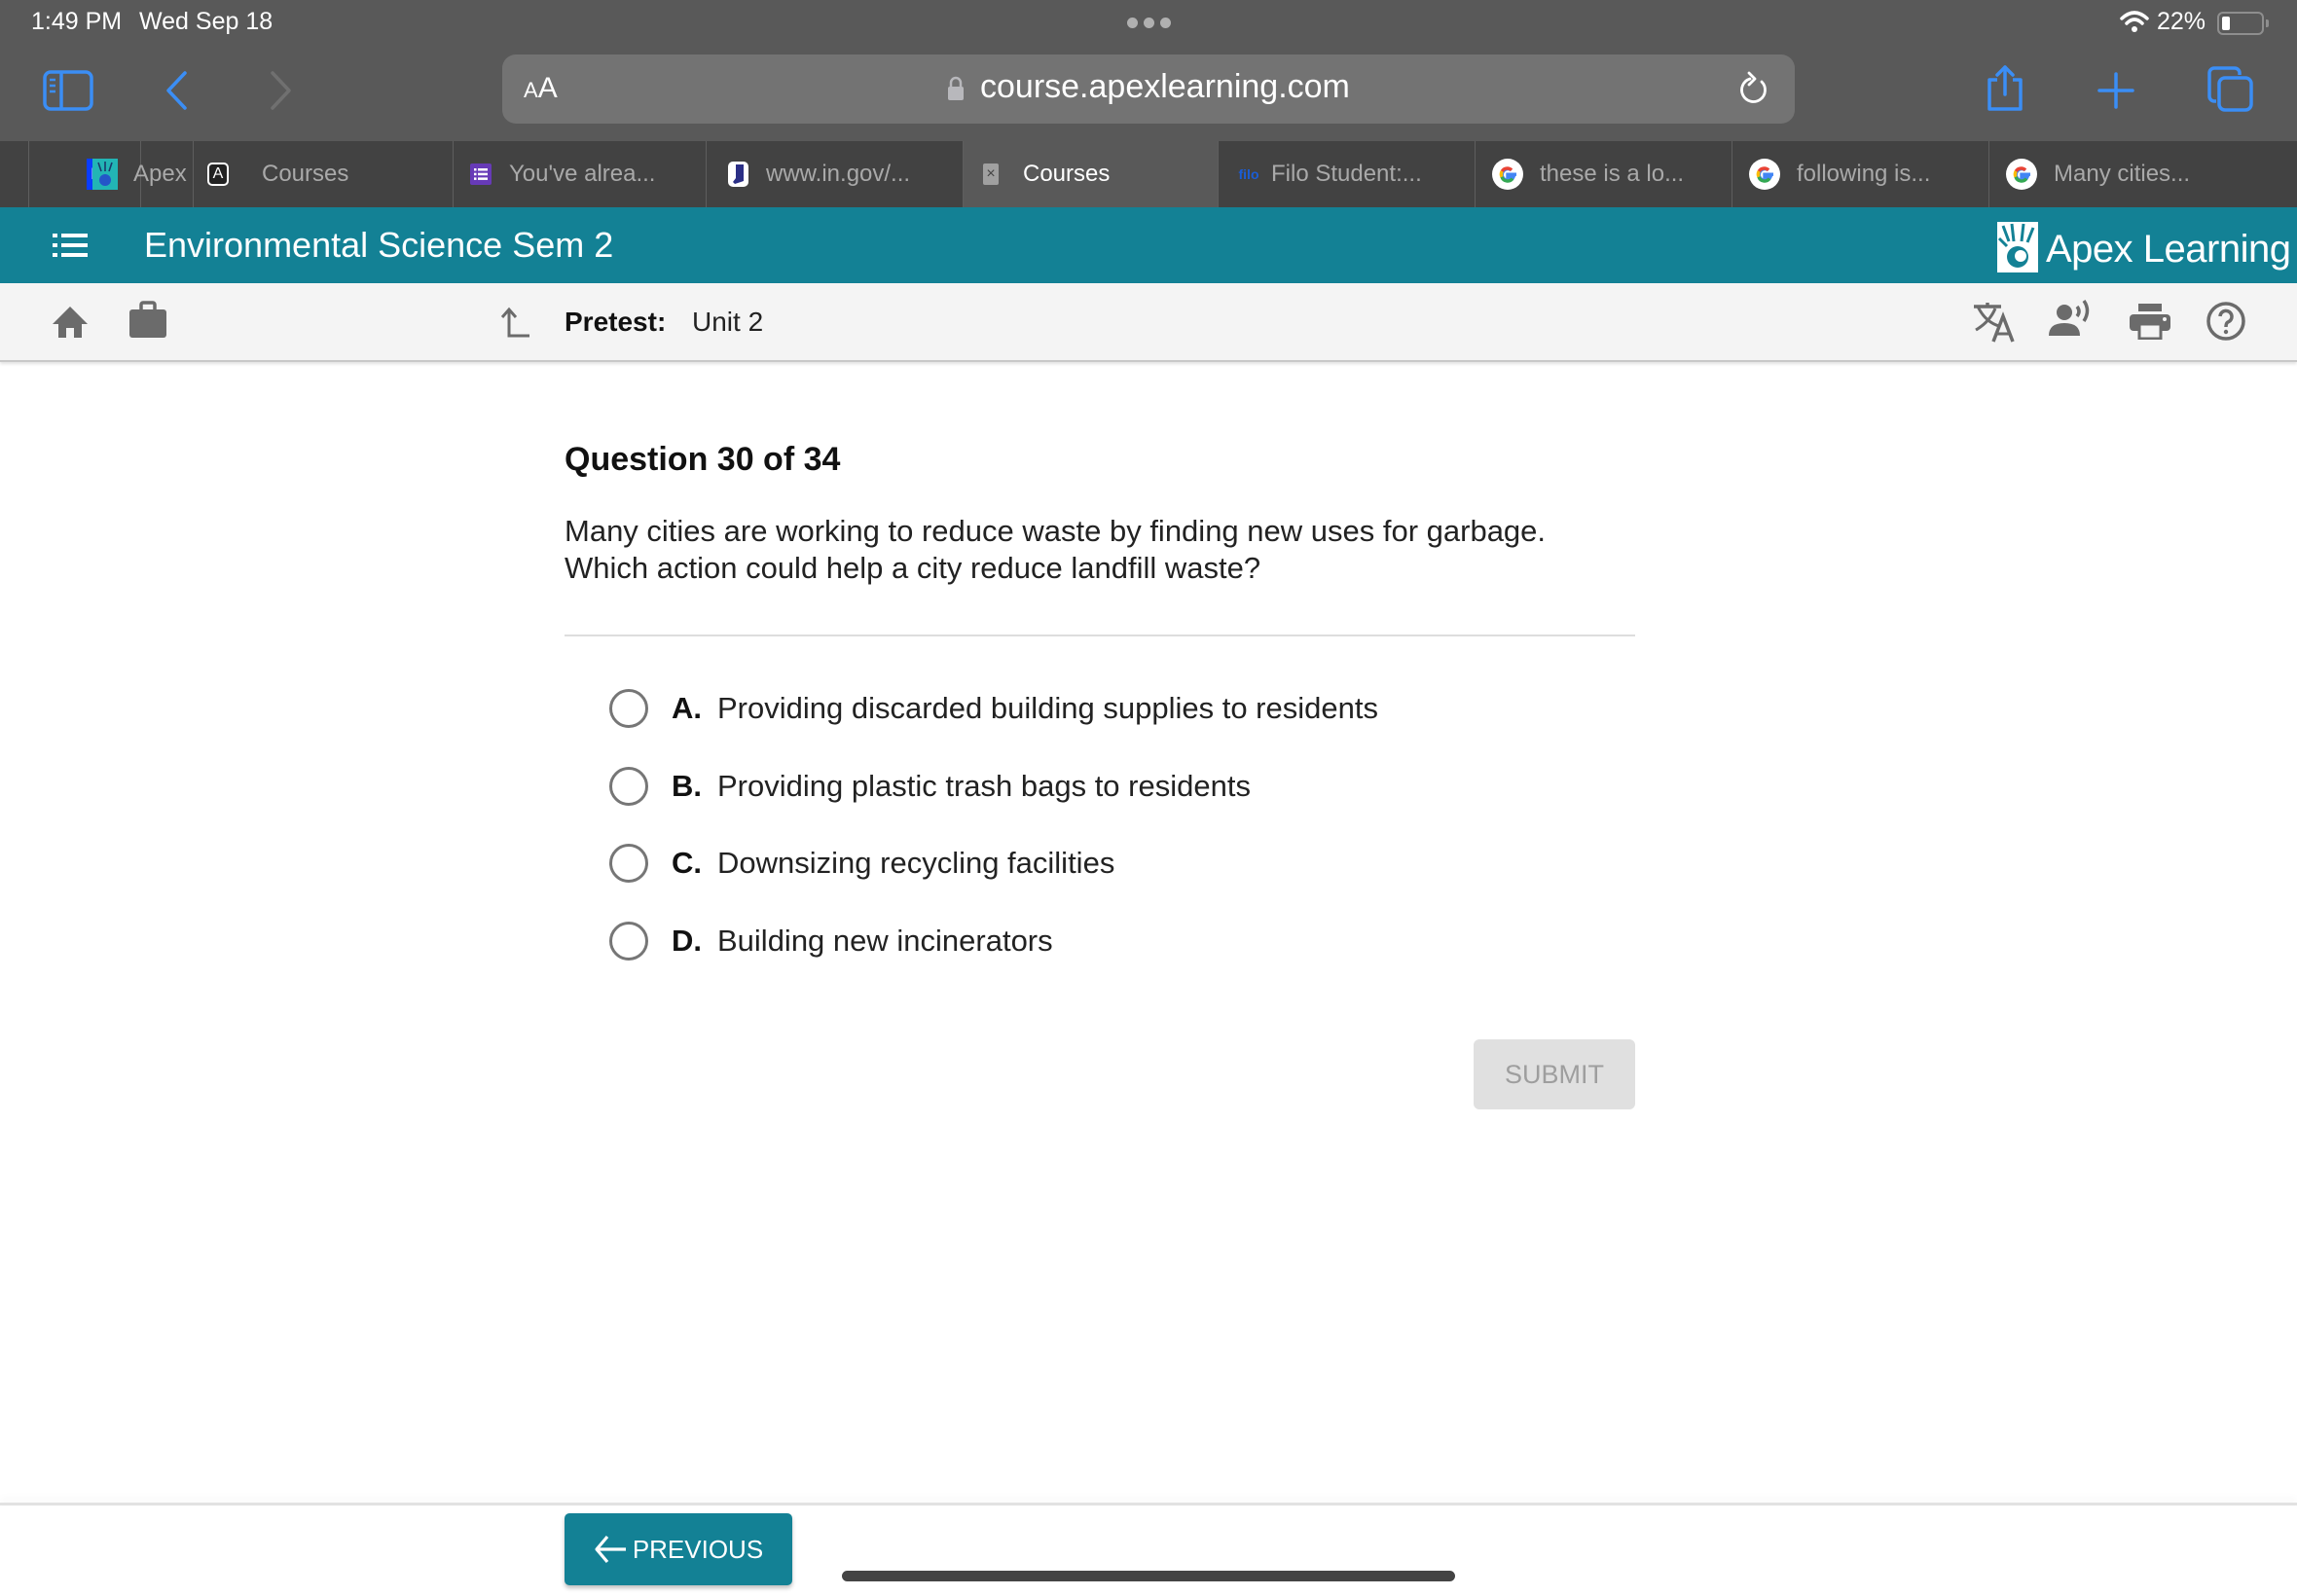 This screenshot has height=1596, width=2297. Describe the element at coordinates (218, 174) in the screenshot. I see `courses-favicon-icon: A` at that location.